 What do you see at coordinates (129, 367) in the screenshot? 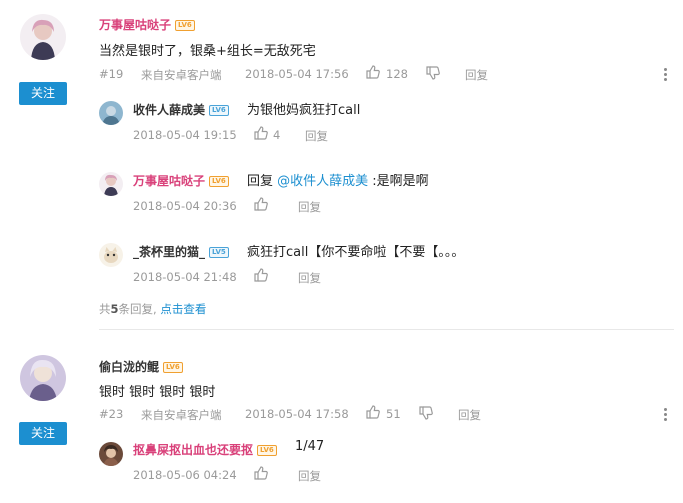
I see `author-name: 偷白泷的鲲` at bounding box center [129, 367].